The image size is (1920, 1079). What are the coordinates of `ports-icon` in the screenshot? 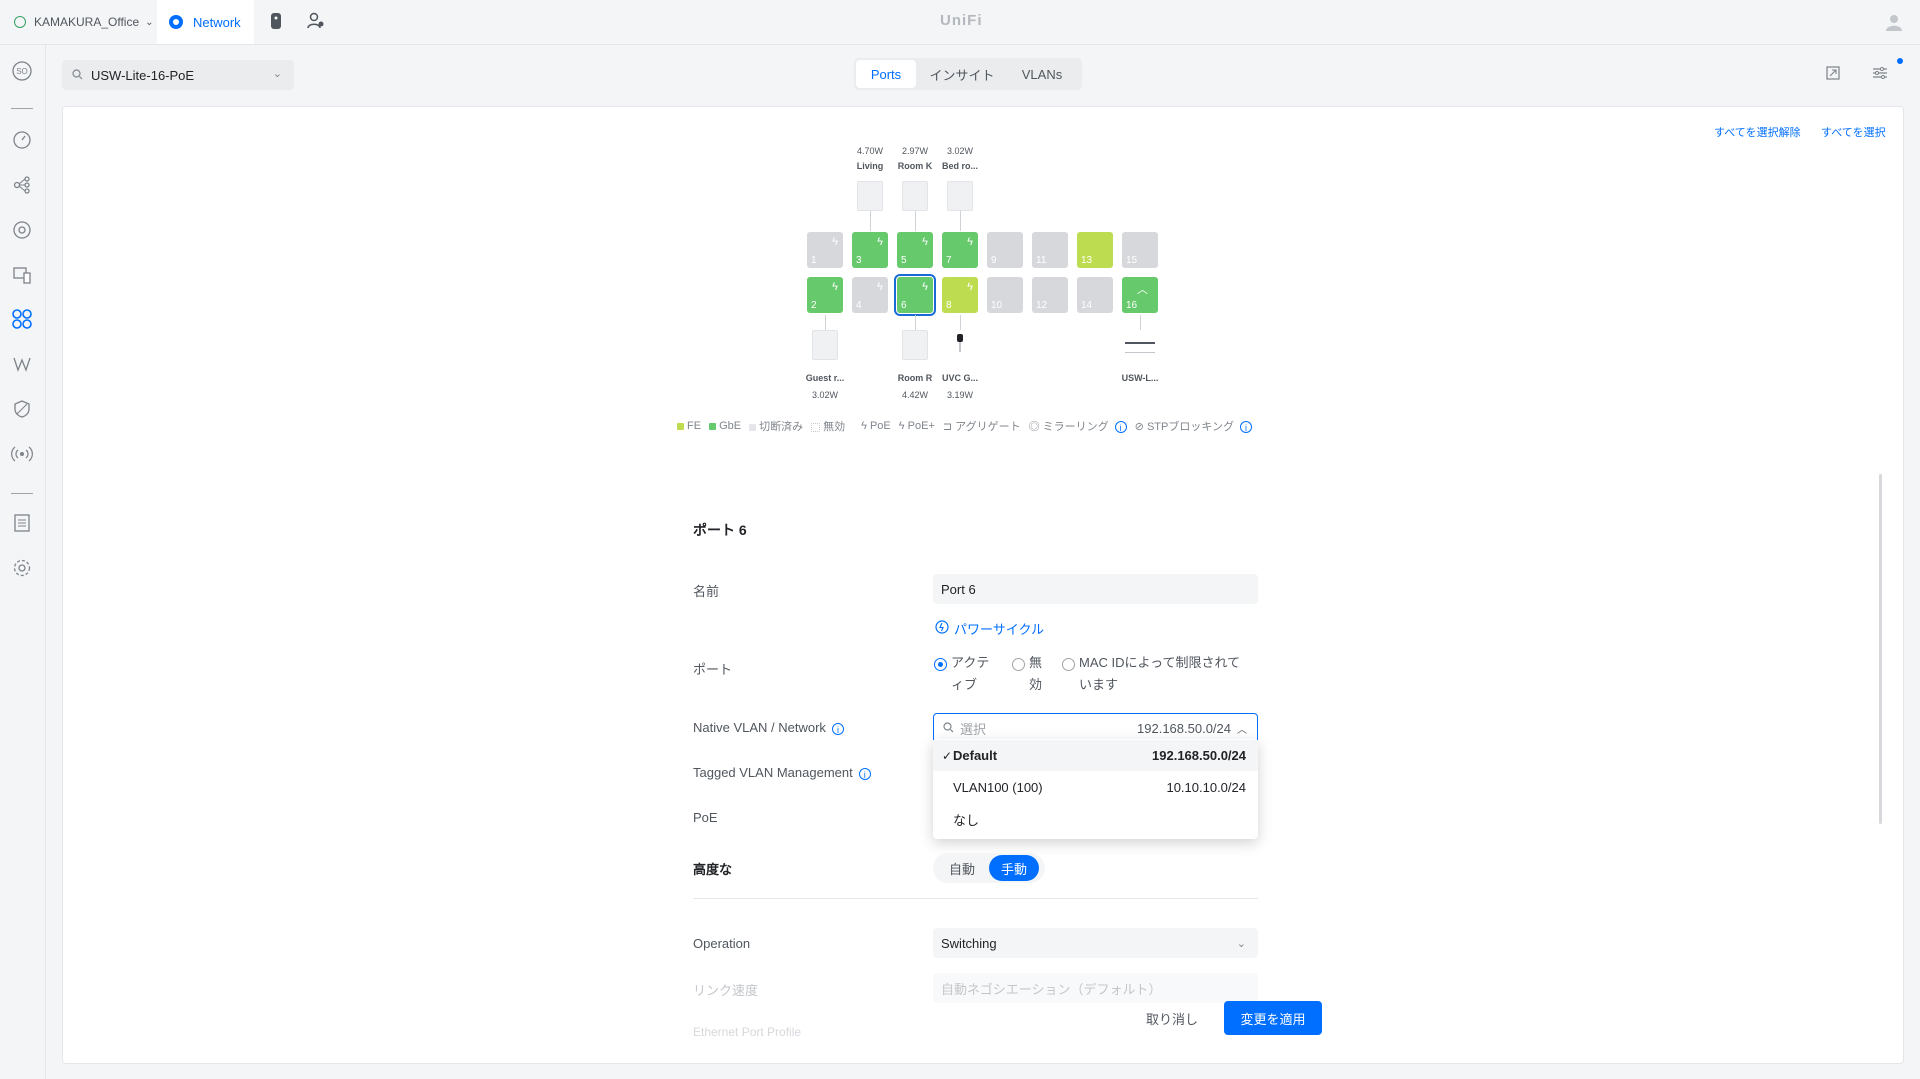 It's located at (22, 319).